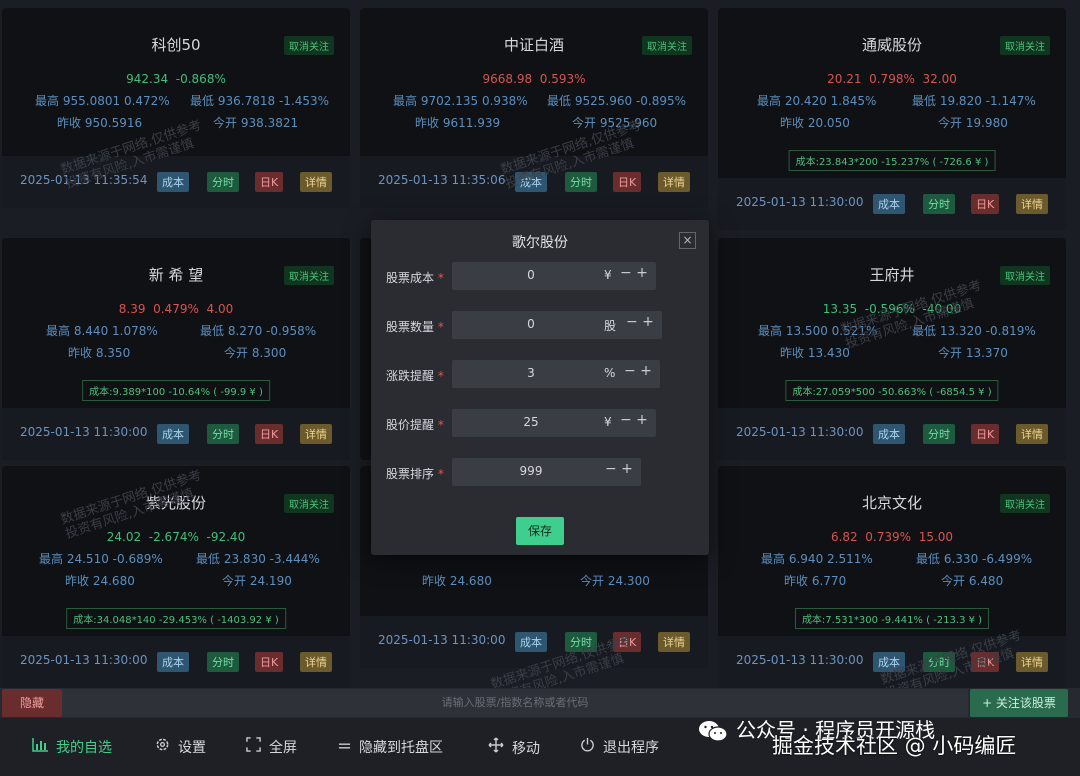  I want to click on fullscreen-icon, so click(253, 746).